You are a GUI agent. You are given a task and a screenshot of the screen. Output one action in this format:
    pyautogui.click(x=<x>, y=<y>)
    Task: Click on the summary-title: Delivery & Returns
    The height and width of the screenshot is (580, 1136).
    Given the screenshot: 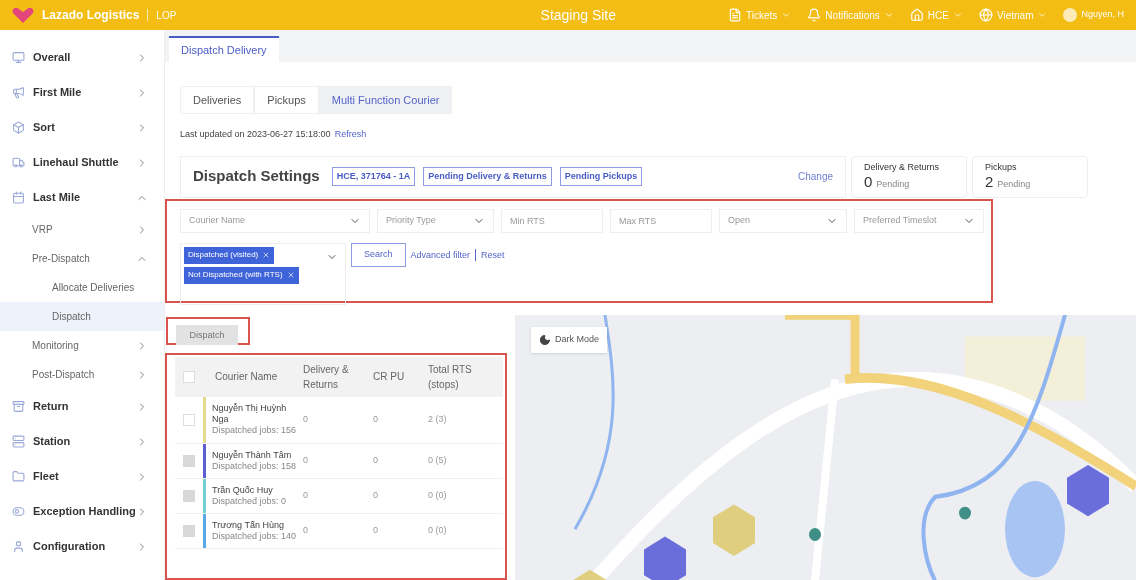 What is the action you would take?
    pyautogui.click(x=902, y=167)
    